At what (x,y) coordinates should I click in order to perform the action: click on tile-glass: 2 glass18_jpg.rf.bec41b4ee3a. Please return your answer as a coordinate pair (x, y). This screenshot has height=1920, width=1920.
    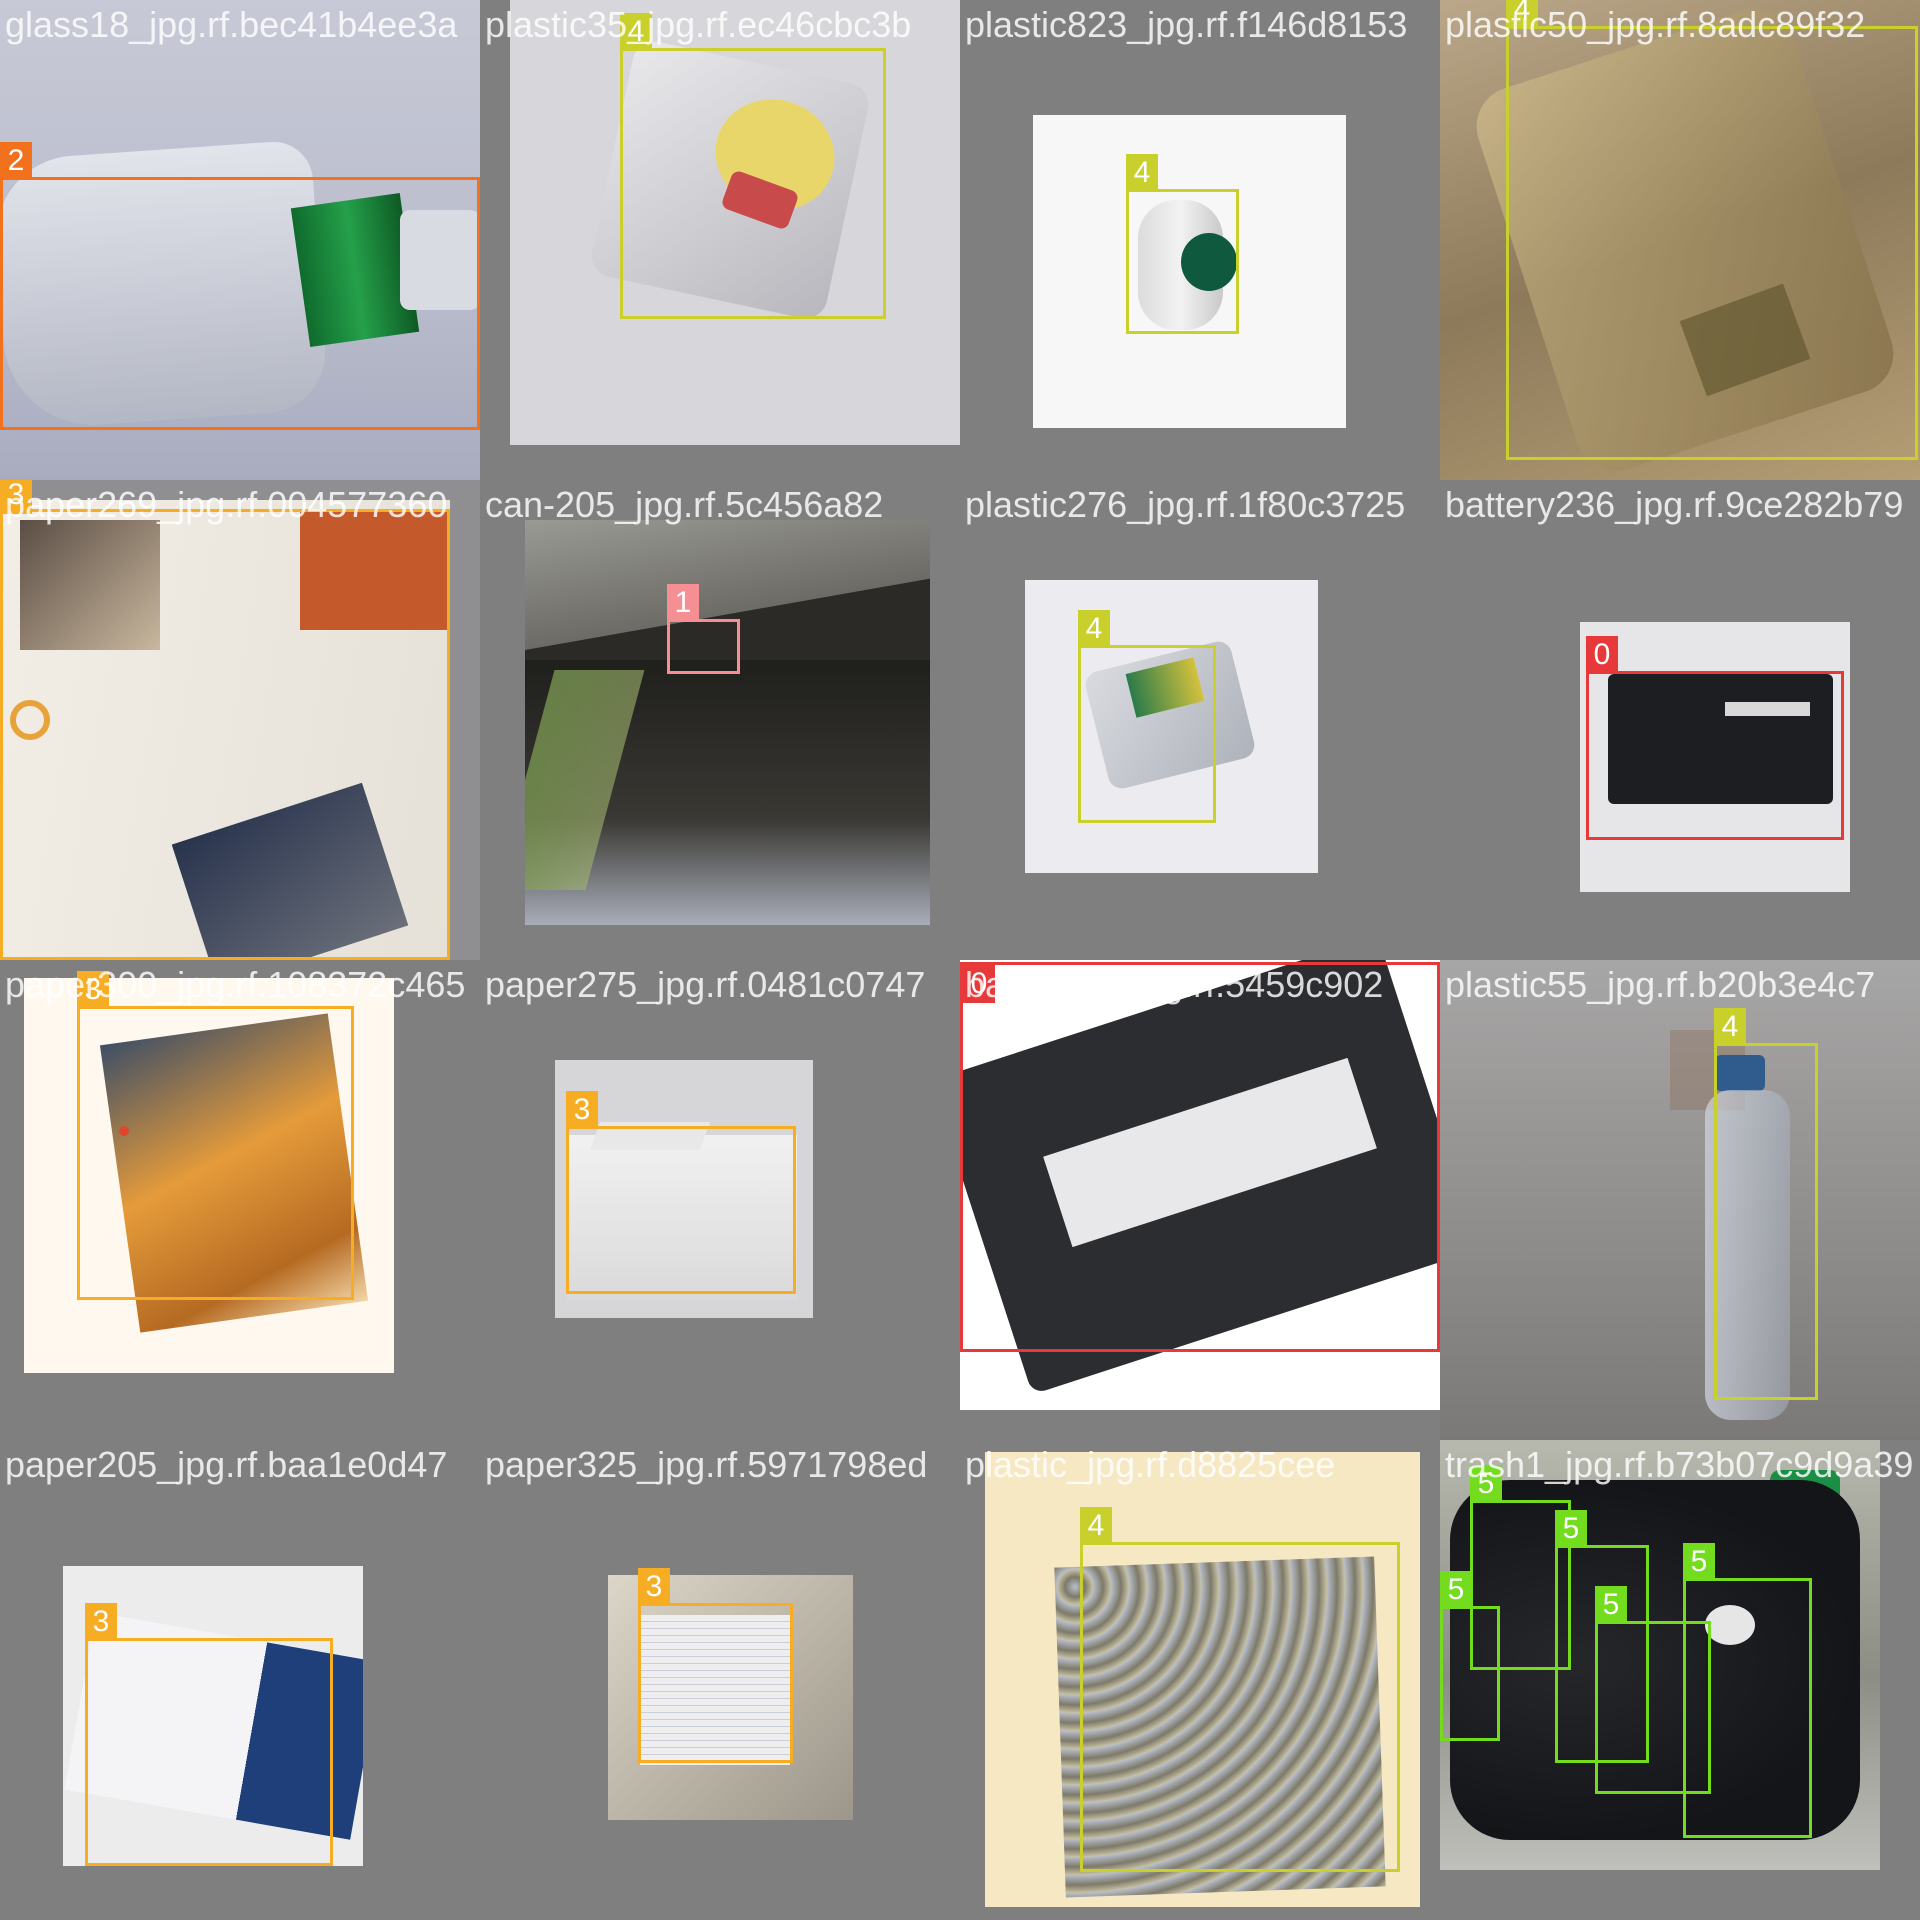
    Looking at the image, I should click on (240, 240).